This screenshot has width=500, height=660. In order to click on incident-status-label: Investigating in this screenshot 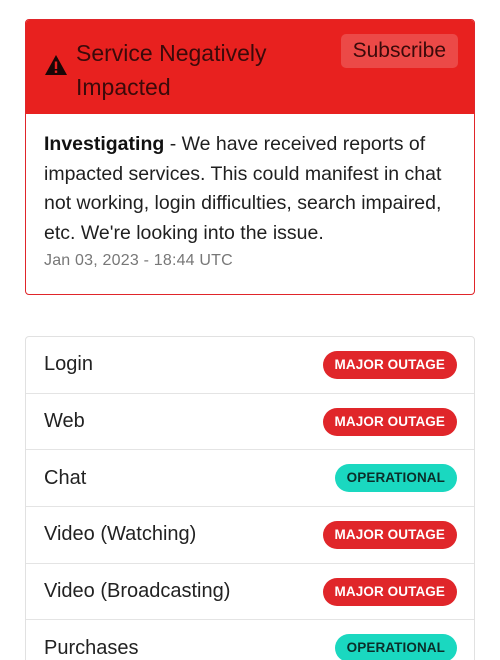, I will do `click(104, 144)`.